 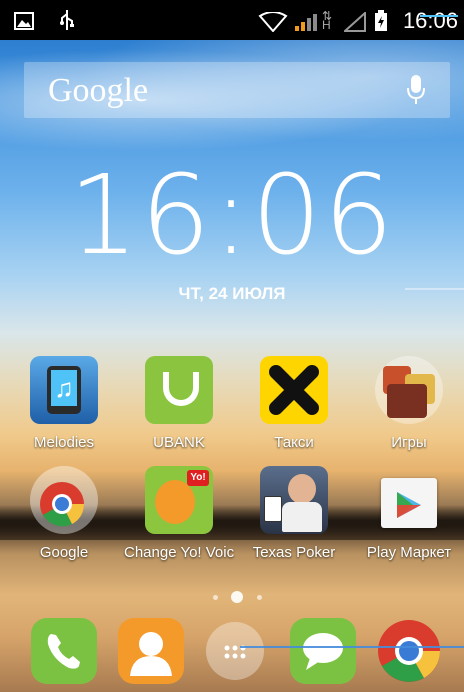 What do you see at coordinates (273, 22) in the screenshot?
I see `wifi-icon` at bounding box center [273, 22].